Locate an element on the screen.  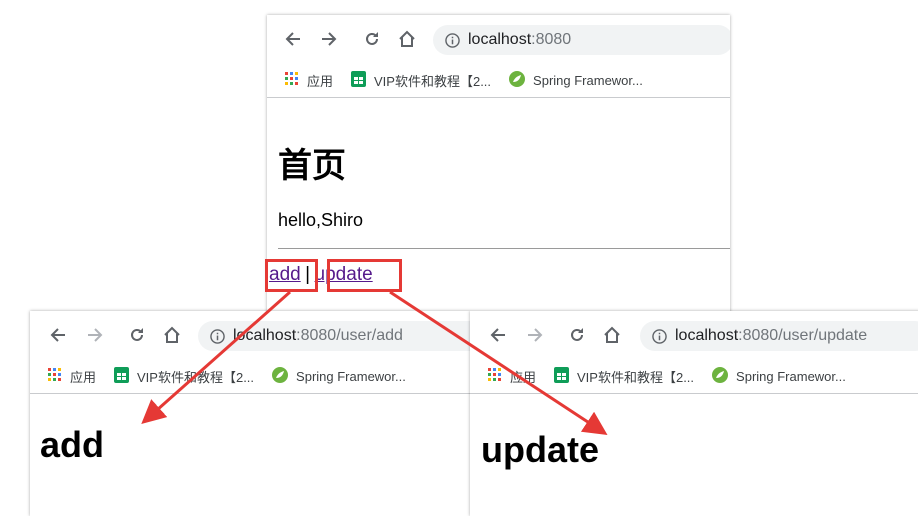
add-link-highlight is located at coordinates (291, 275).